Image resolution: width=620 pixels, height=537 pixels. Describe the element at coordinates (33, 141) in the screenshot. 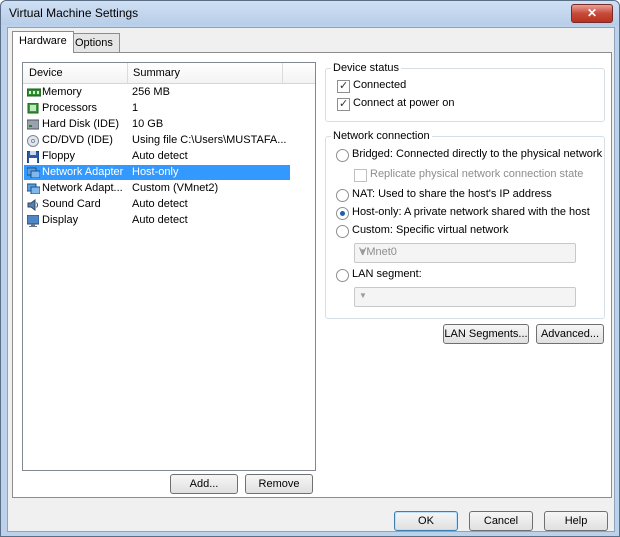

I see `cd-dvd-icon` at that location.